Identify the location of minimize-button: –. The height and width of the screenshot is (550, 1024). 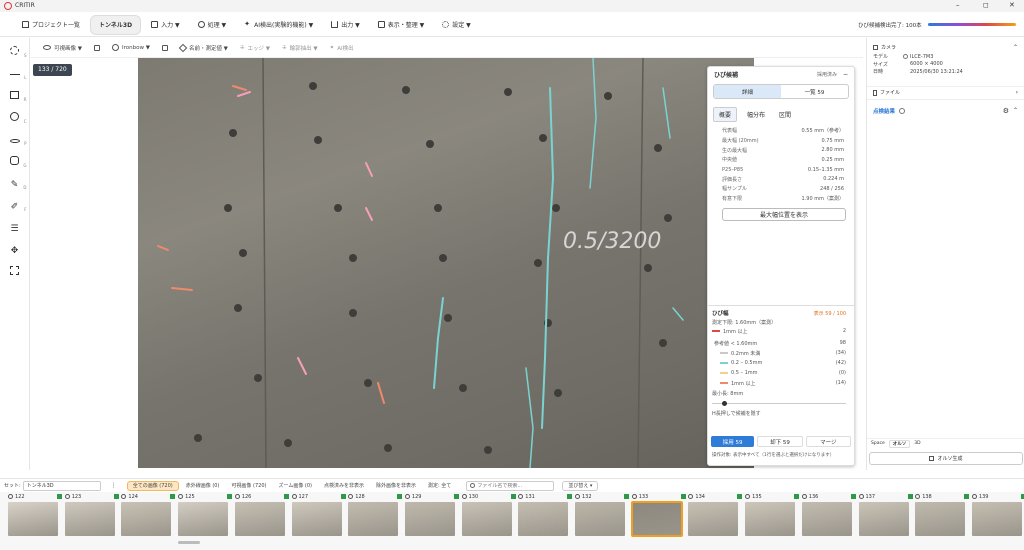
(958, 5).